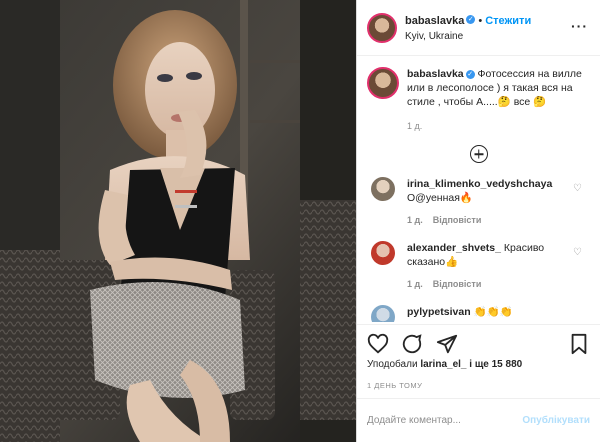  I want to click on share-send-icon, so click(447, 344).